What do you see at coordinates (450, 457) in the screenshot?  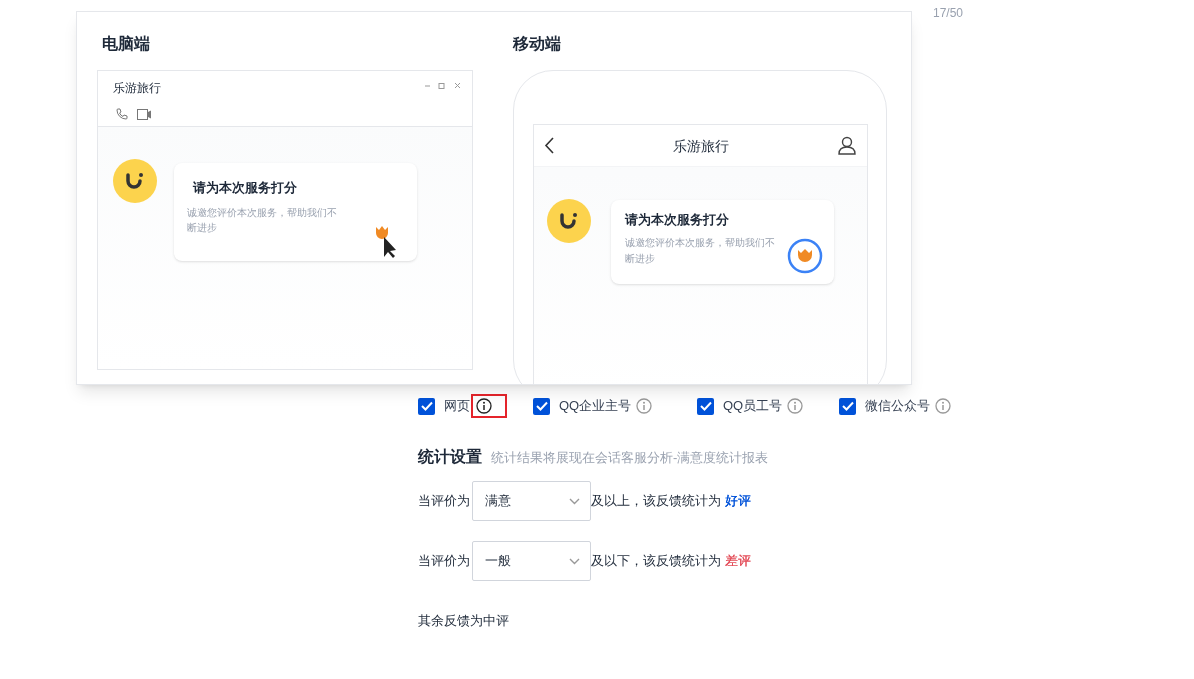 I see `section-title: 统计设置` at bounding box center [450, 457].